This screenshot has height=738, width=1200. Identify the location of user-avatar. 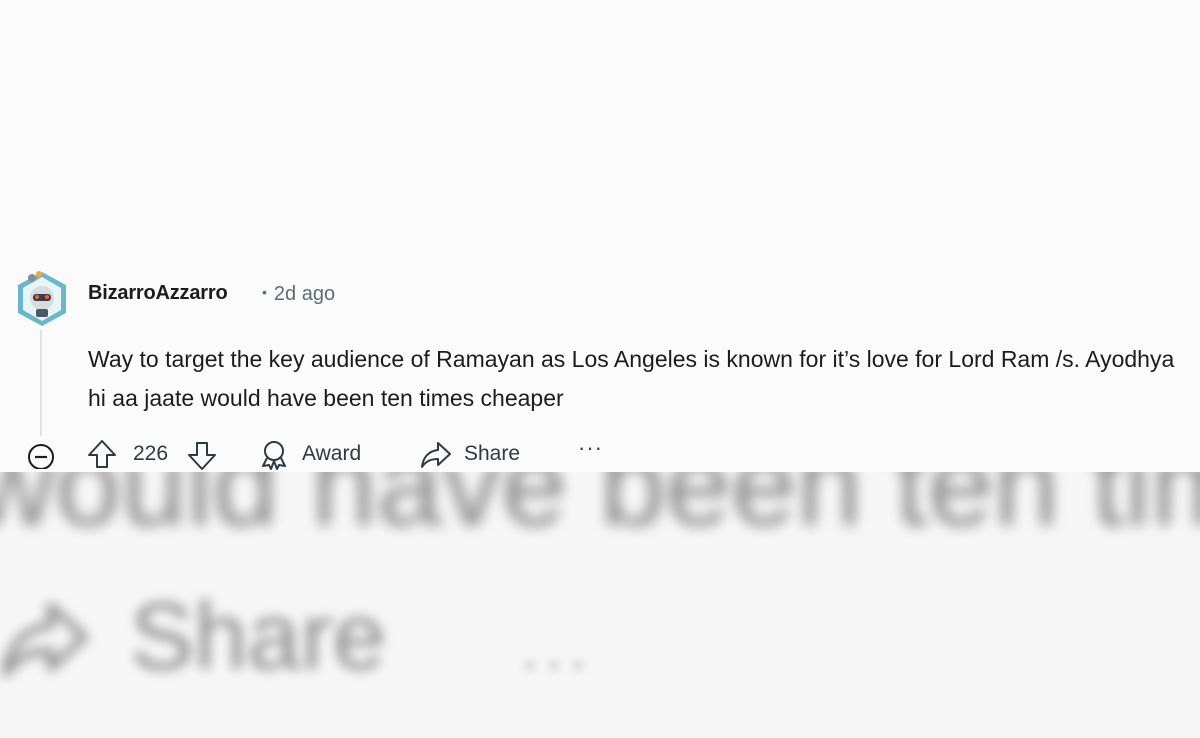
(42, 298).